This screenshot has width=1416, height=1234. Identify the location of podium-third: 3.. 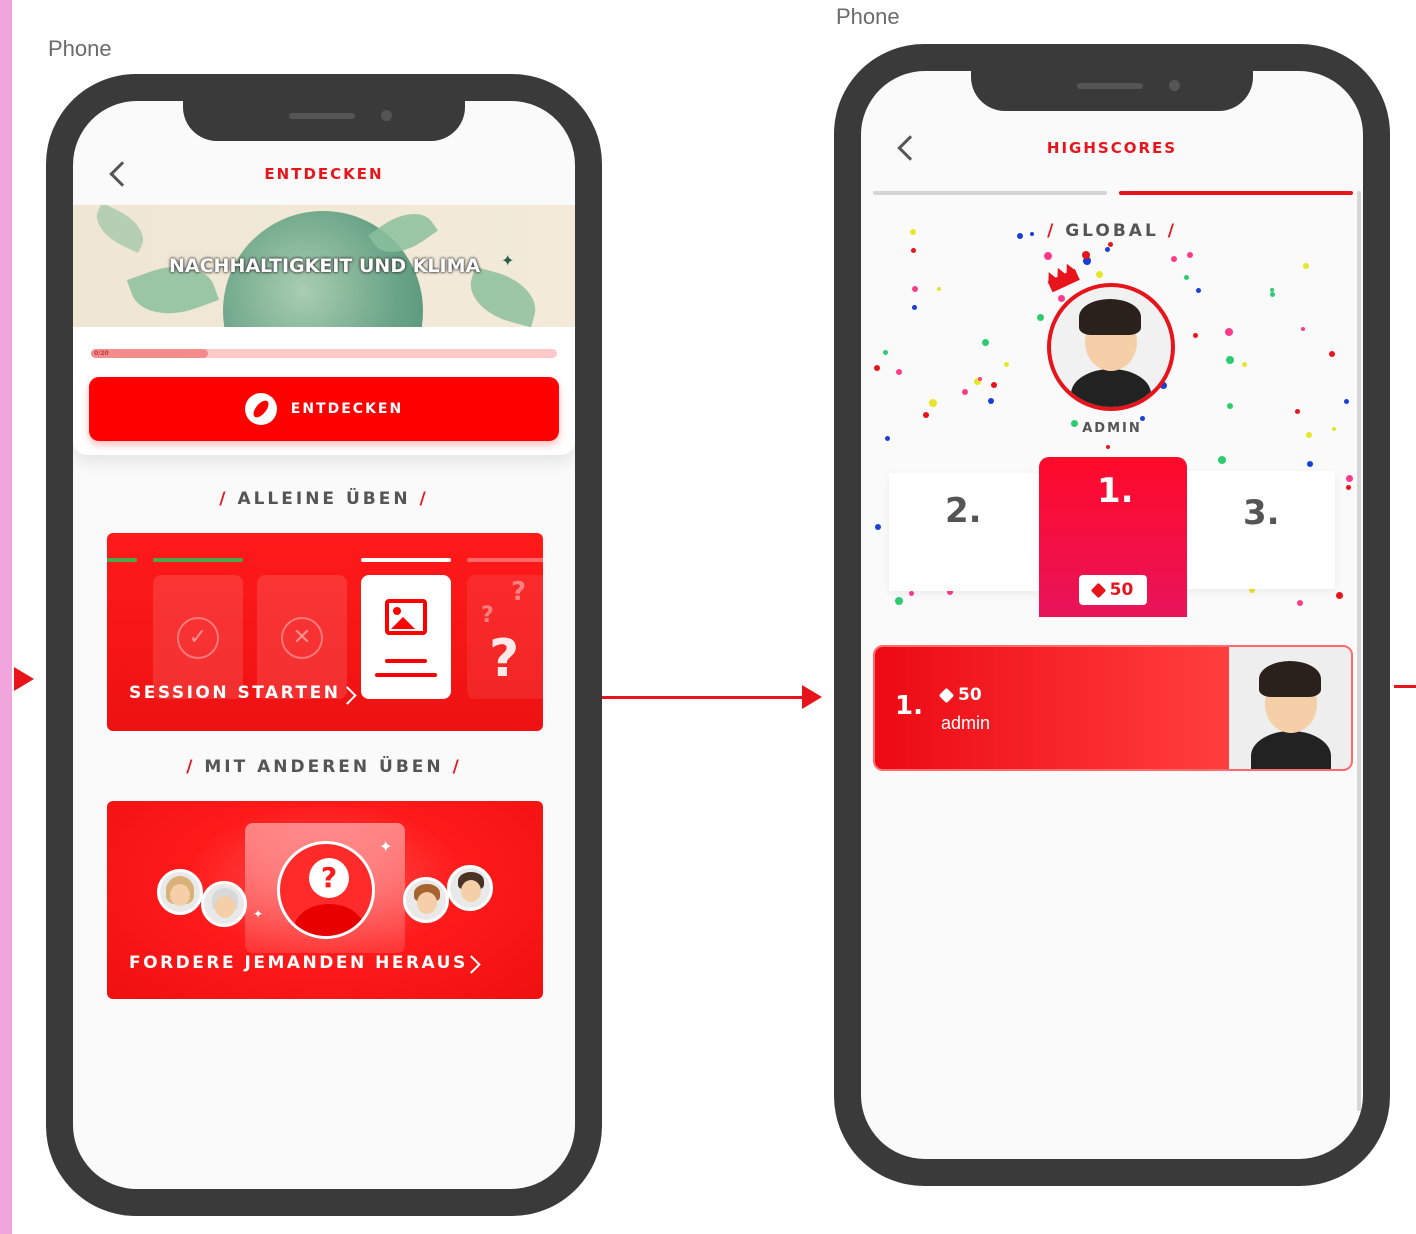
(1260, 530).